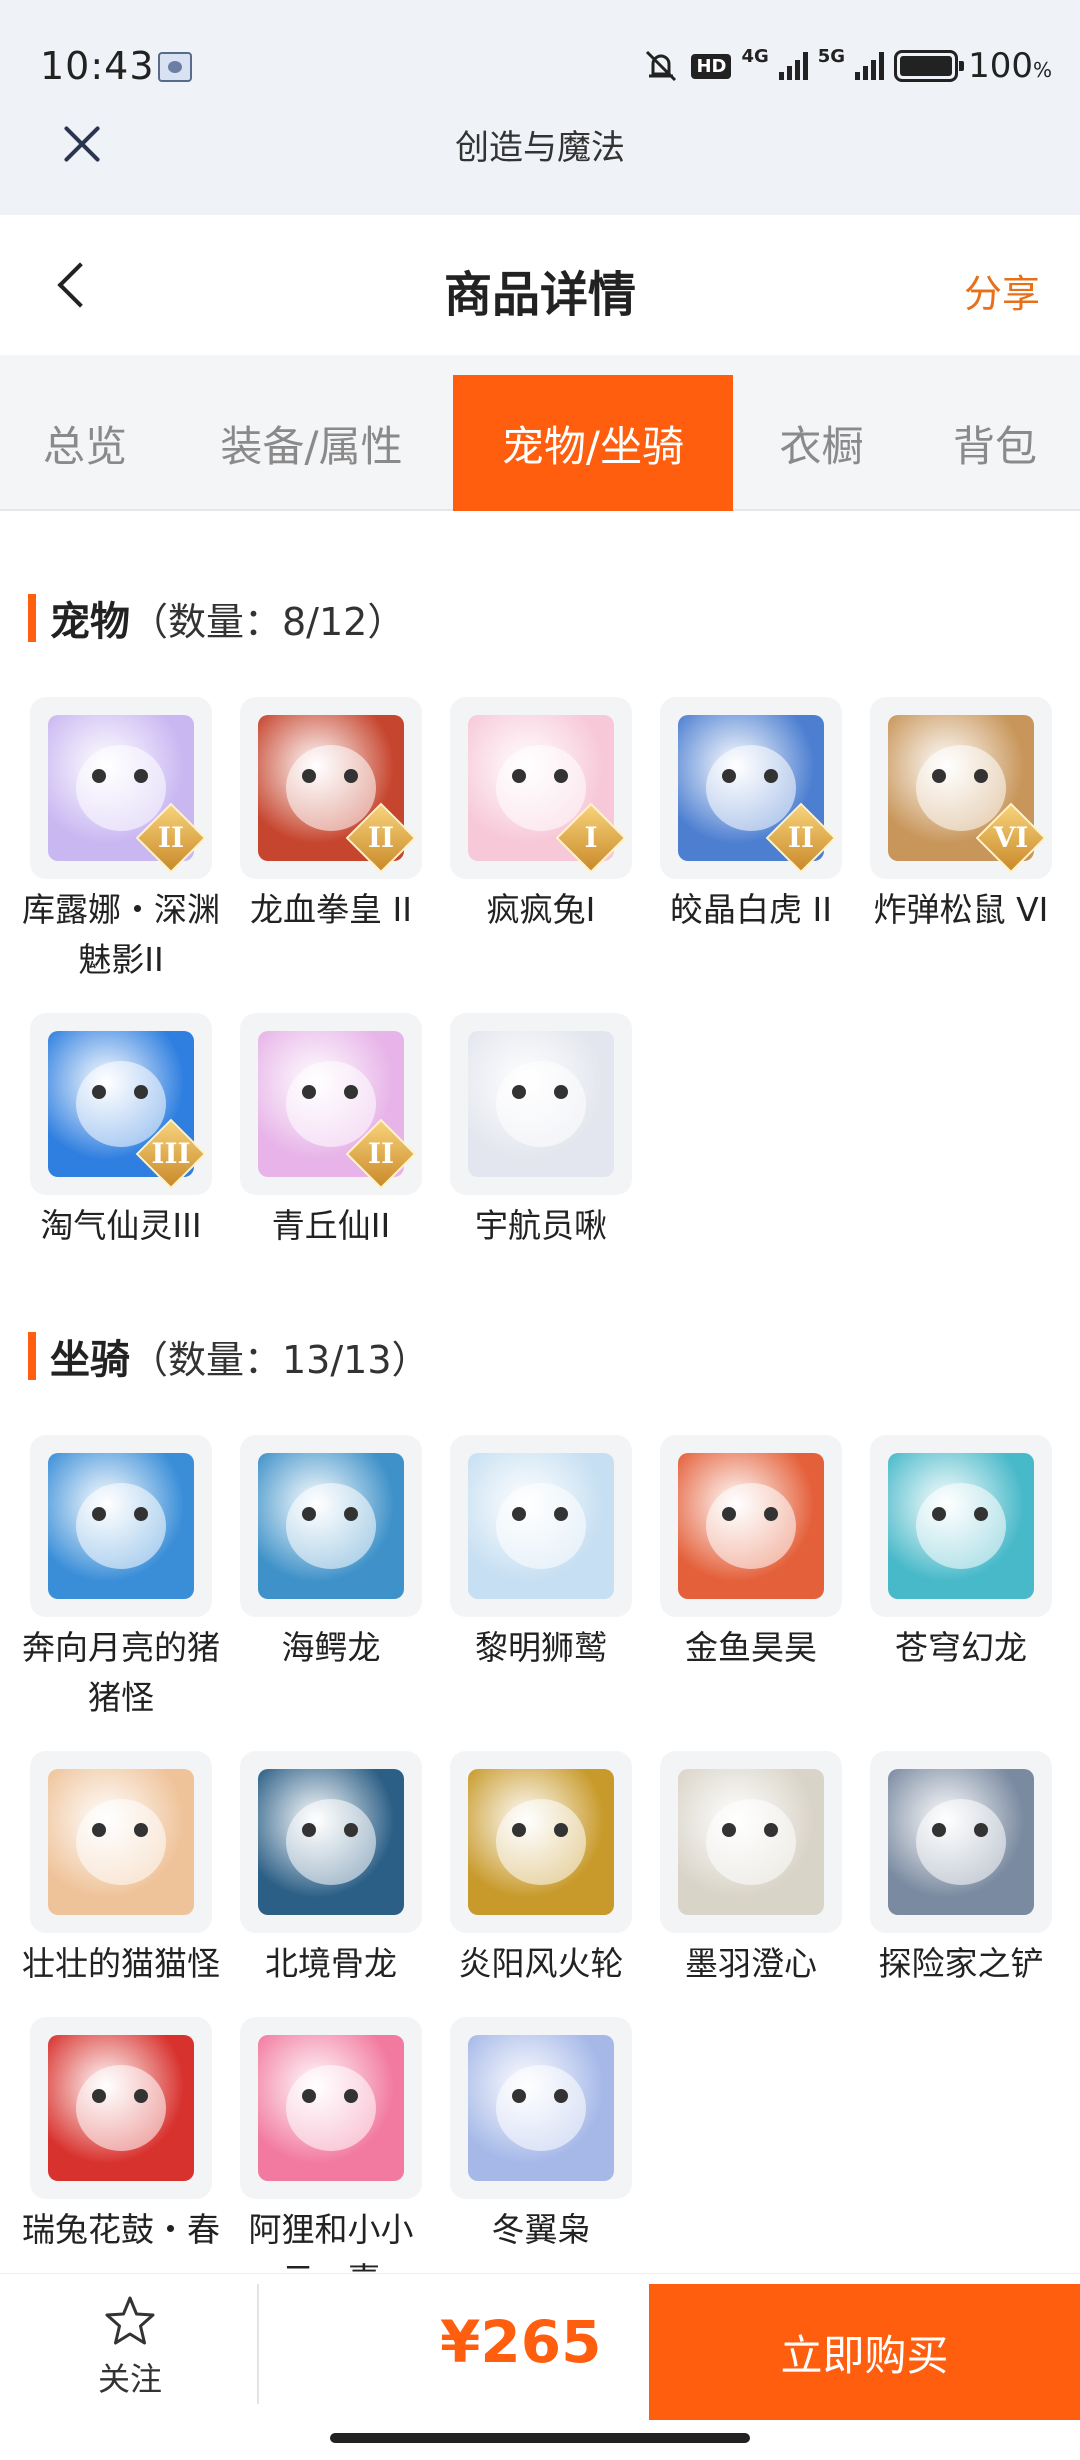  Describe the element at coordinates (541, 1579) in the screenshot. I see `grid-item: 黎明狮鹫` at that location.